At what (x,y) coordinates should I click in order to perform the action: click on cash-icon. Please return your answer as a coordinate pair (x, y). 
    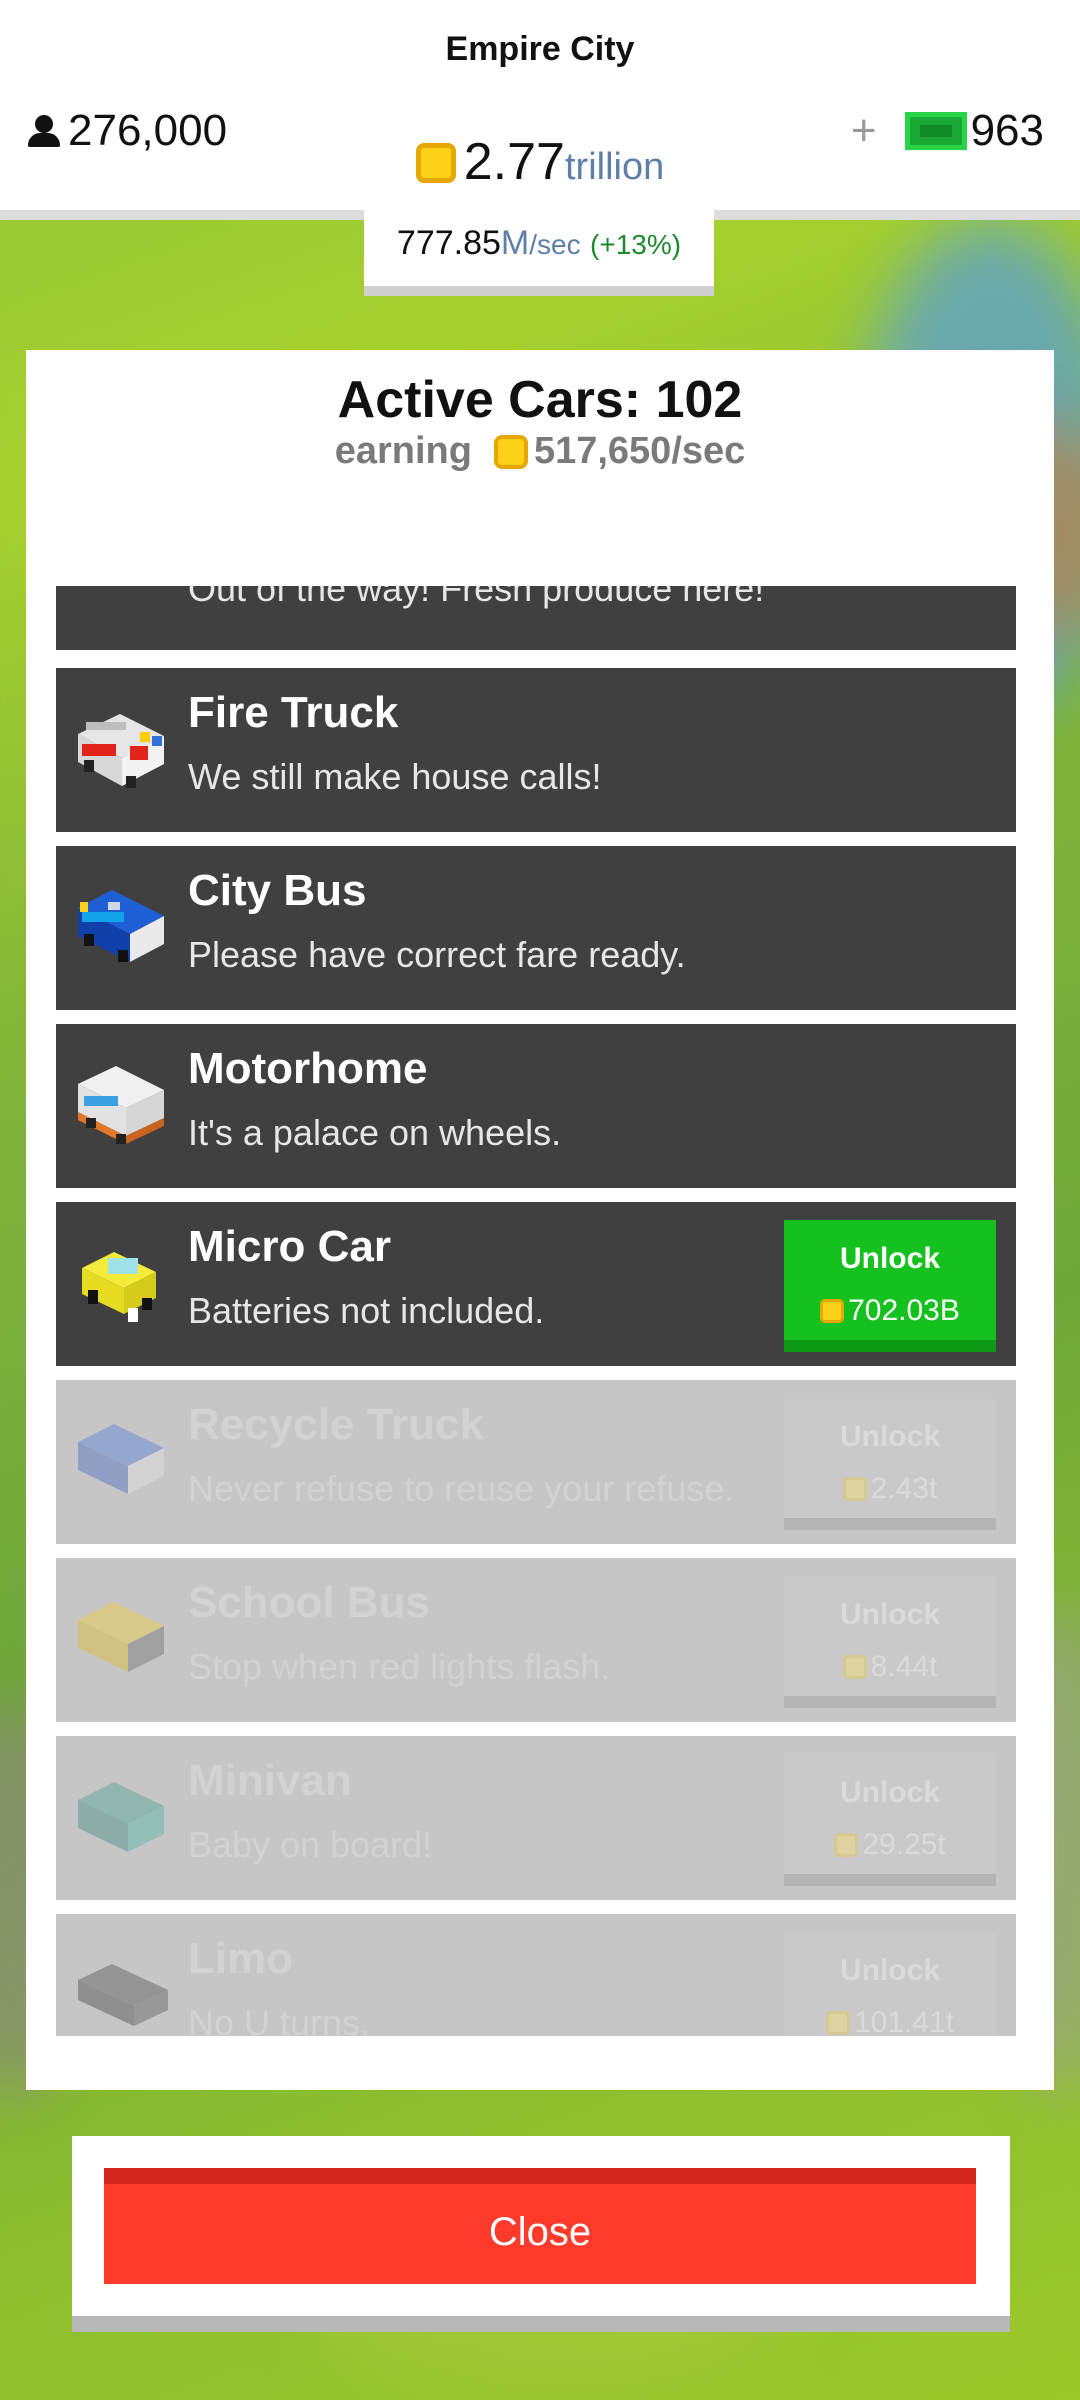
    Looking at the image, I should click on (935, 131).